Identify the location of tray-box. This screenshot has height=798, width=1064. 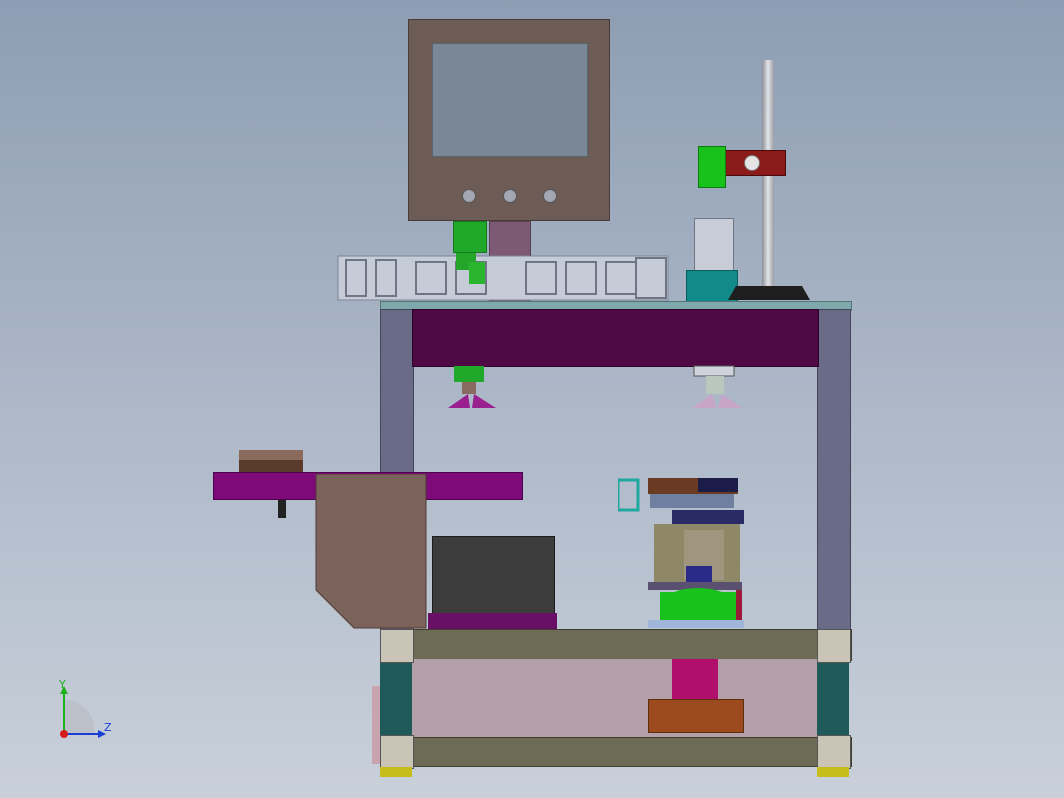
(493, 576).